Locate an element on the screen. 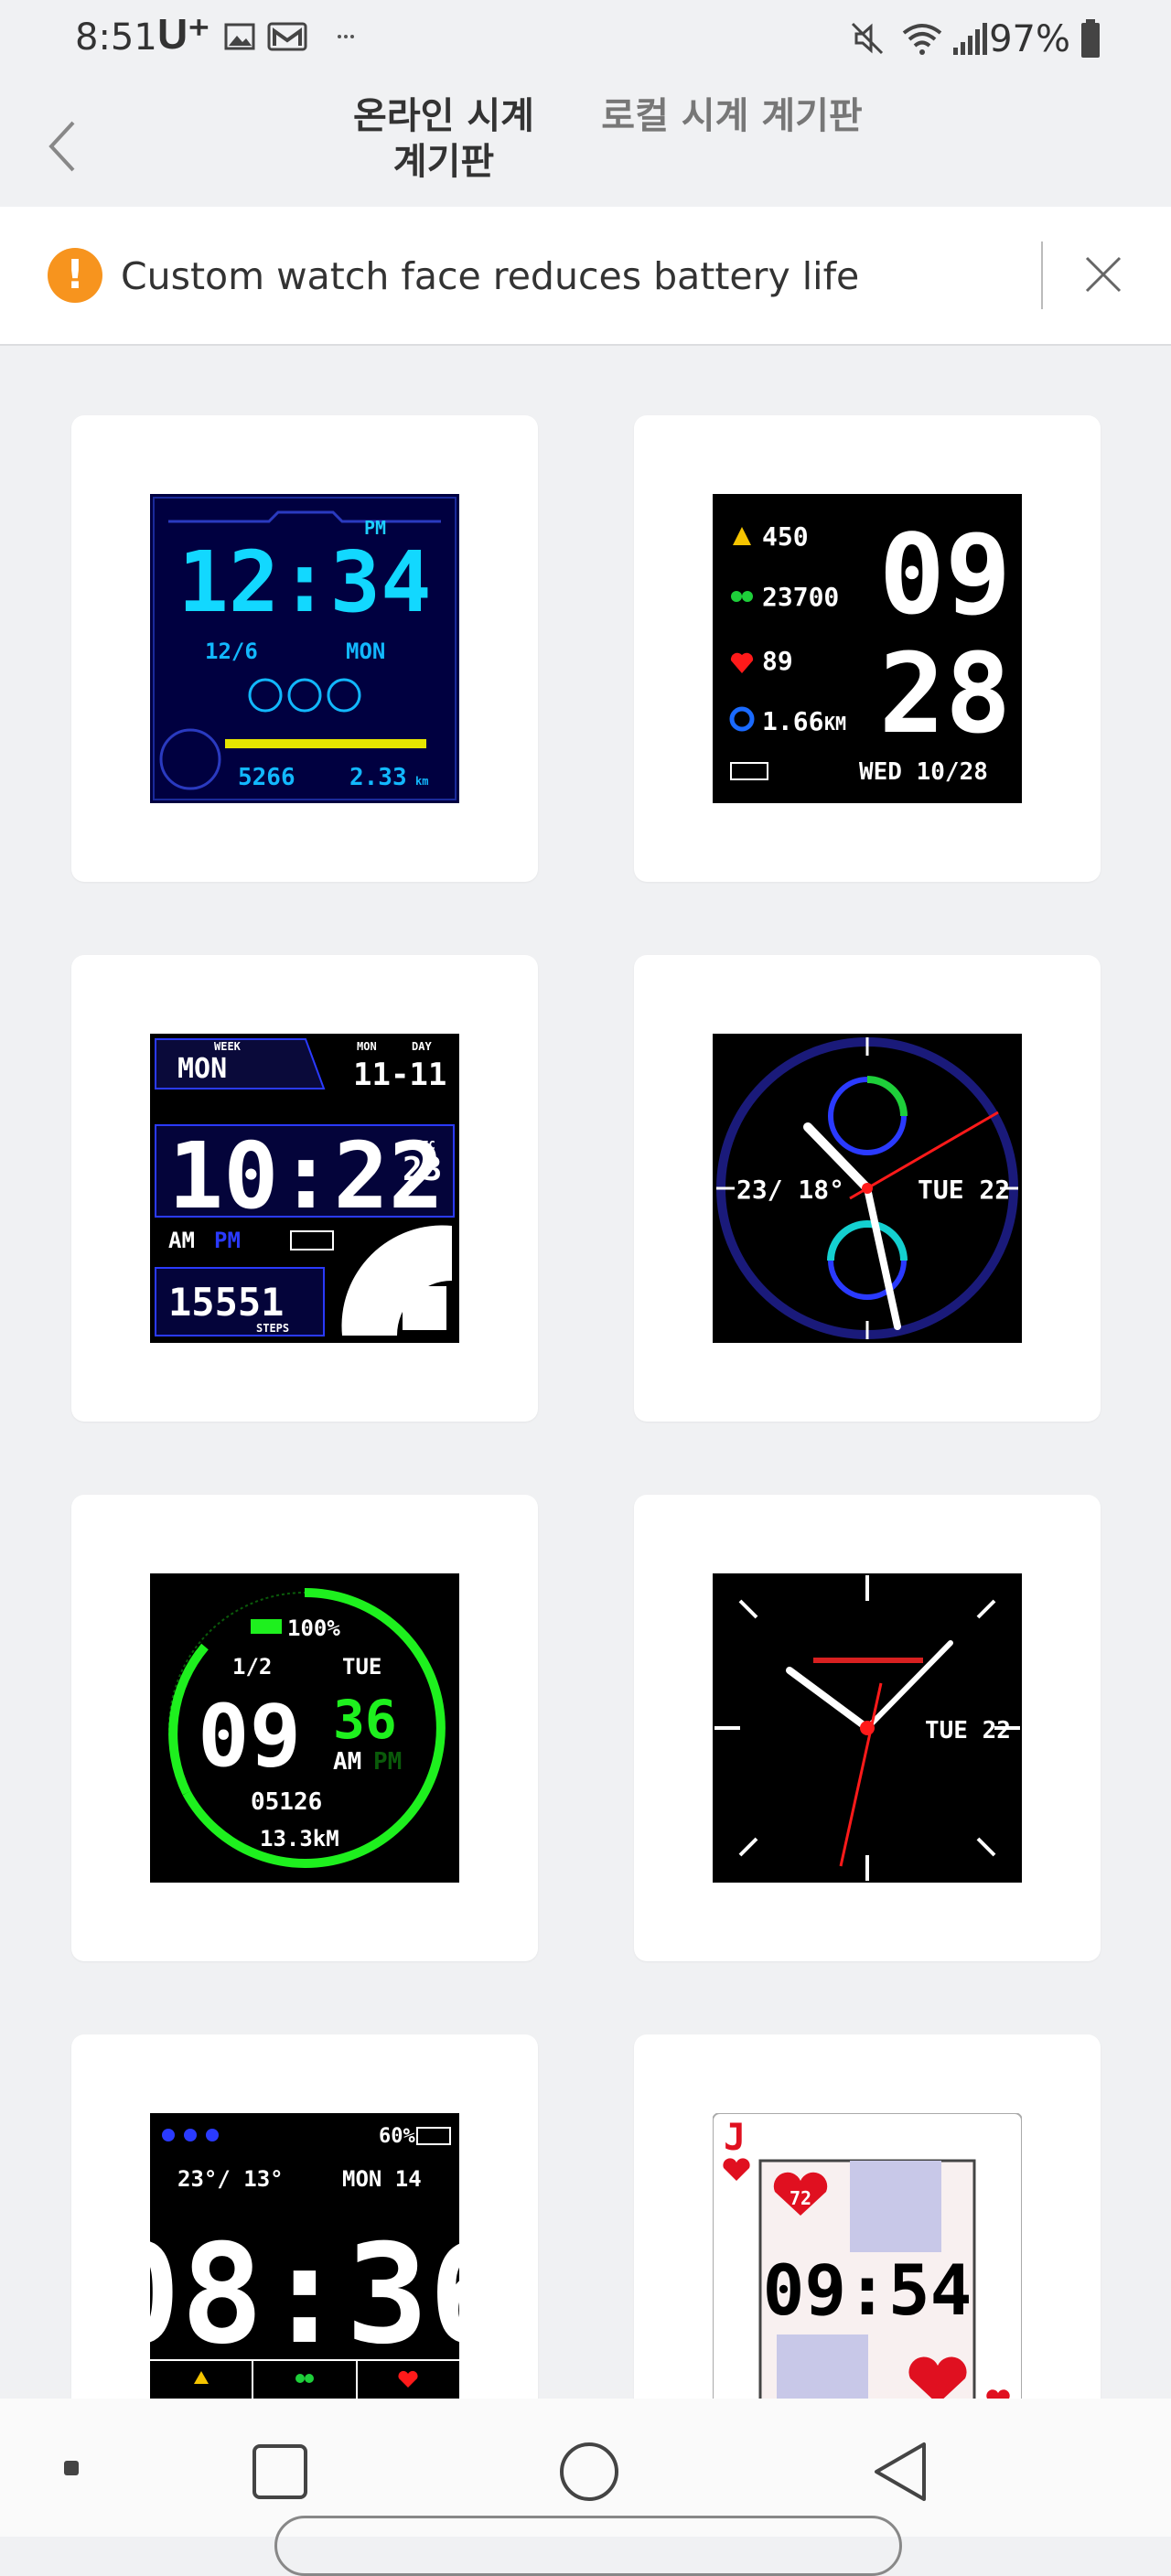  time: 09:54 is located at coordinates (867, 2290).